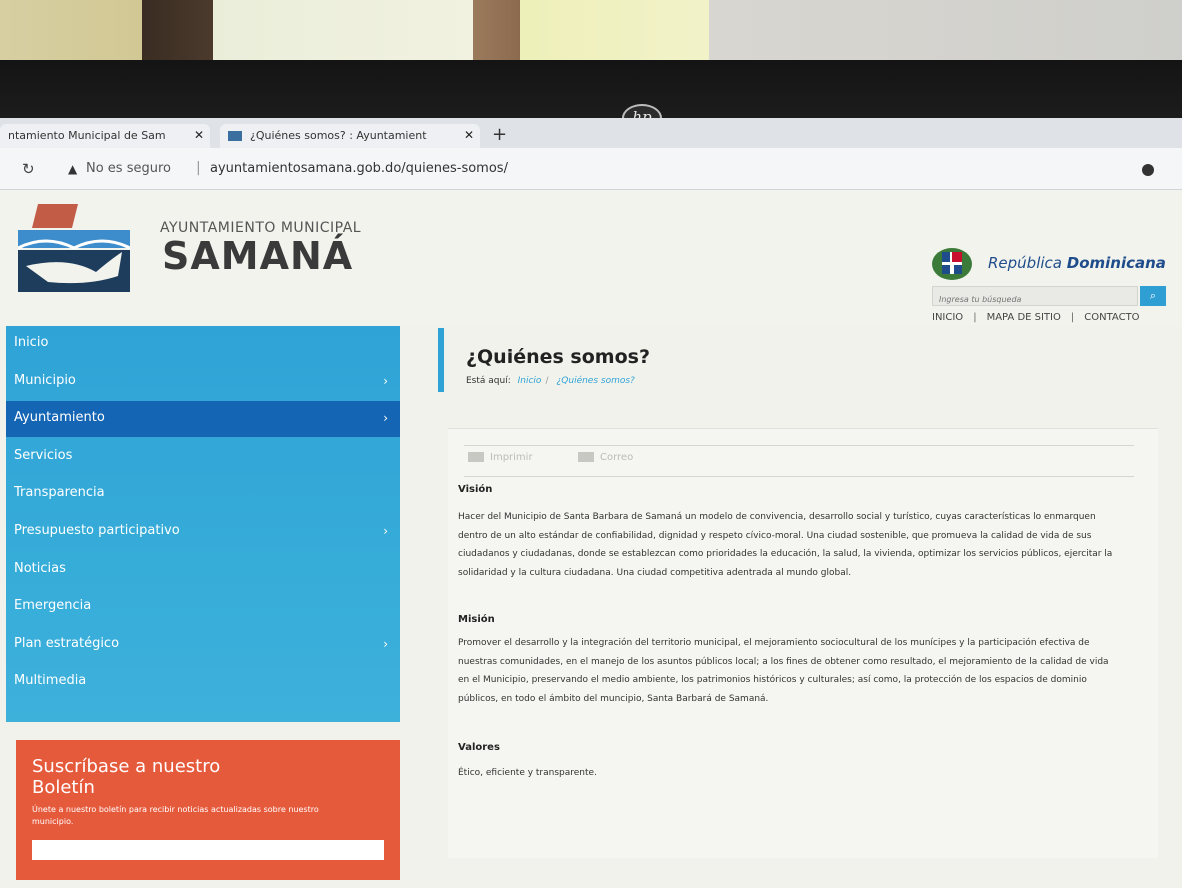 This screenshot has height=888, width=1182. I want to click on tab-label: ntamiento Municipal de Sam, so click(87, 135).